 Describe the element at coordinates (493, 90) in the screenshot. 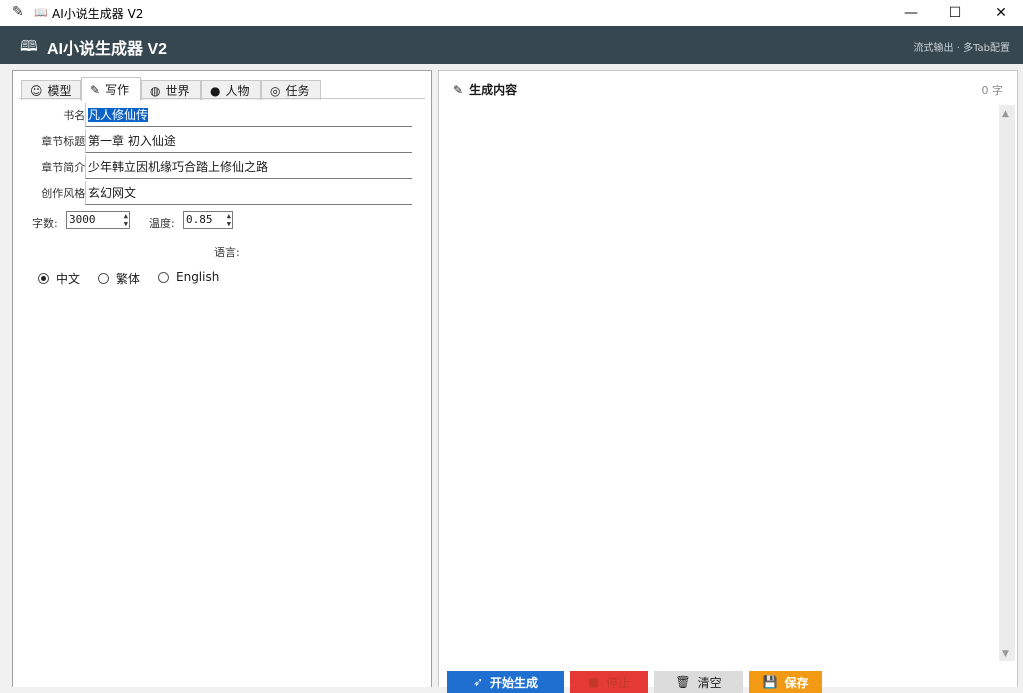

I see `output-title-text: 生成内容` at that location.